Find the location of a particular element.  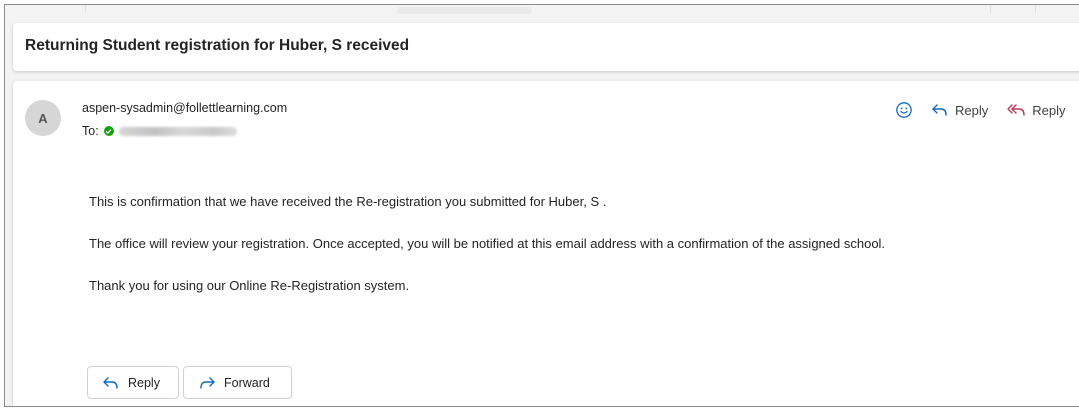

reply-button: Reply is located at coordinates (133, 382).